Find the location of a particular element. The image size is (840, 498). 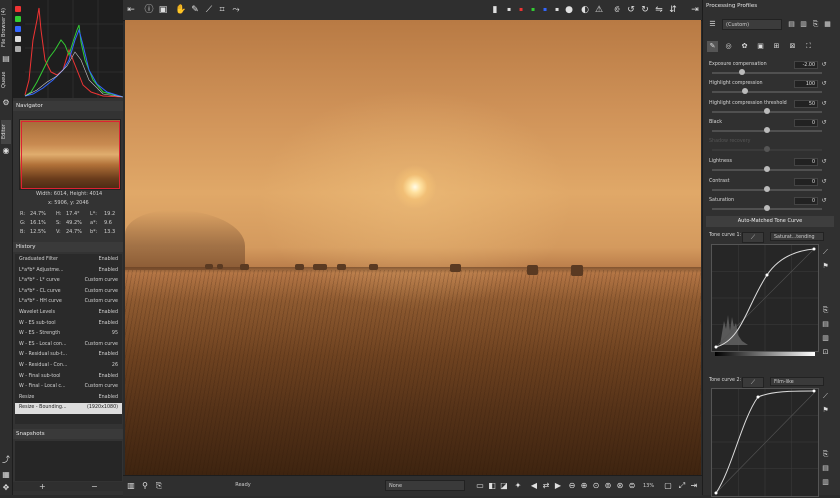

straighten-icon: ⟋ is located at coordinates (209, 10).